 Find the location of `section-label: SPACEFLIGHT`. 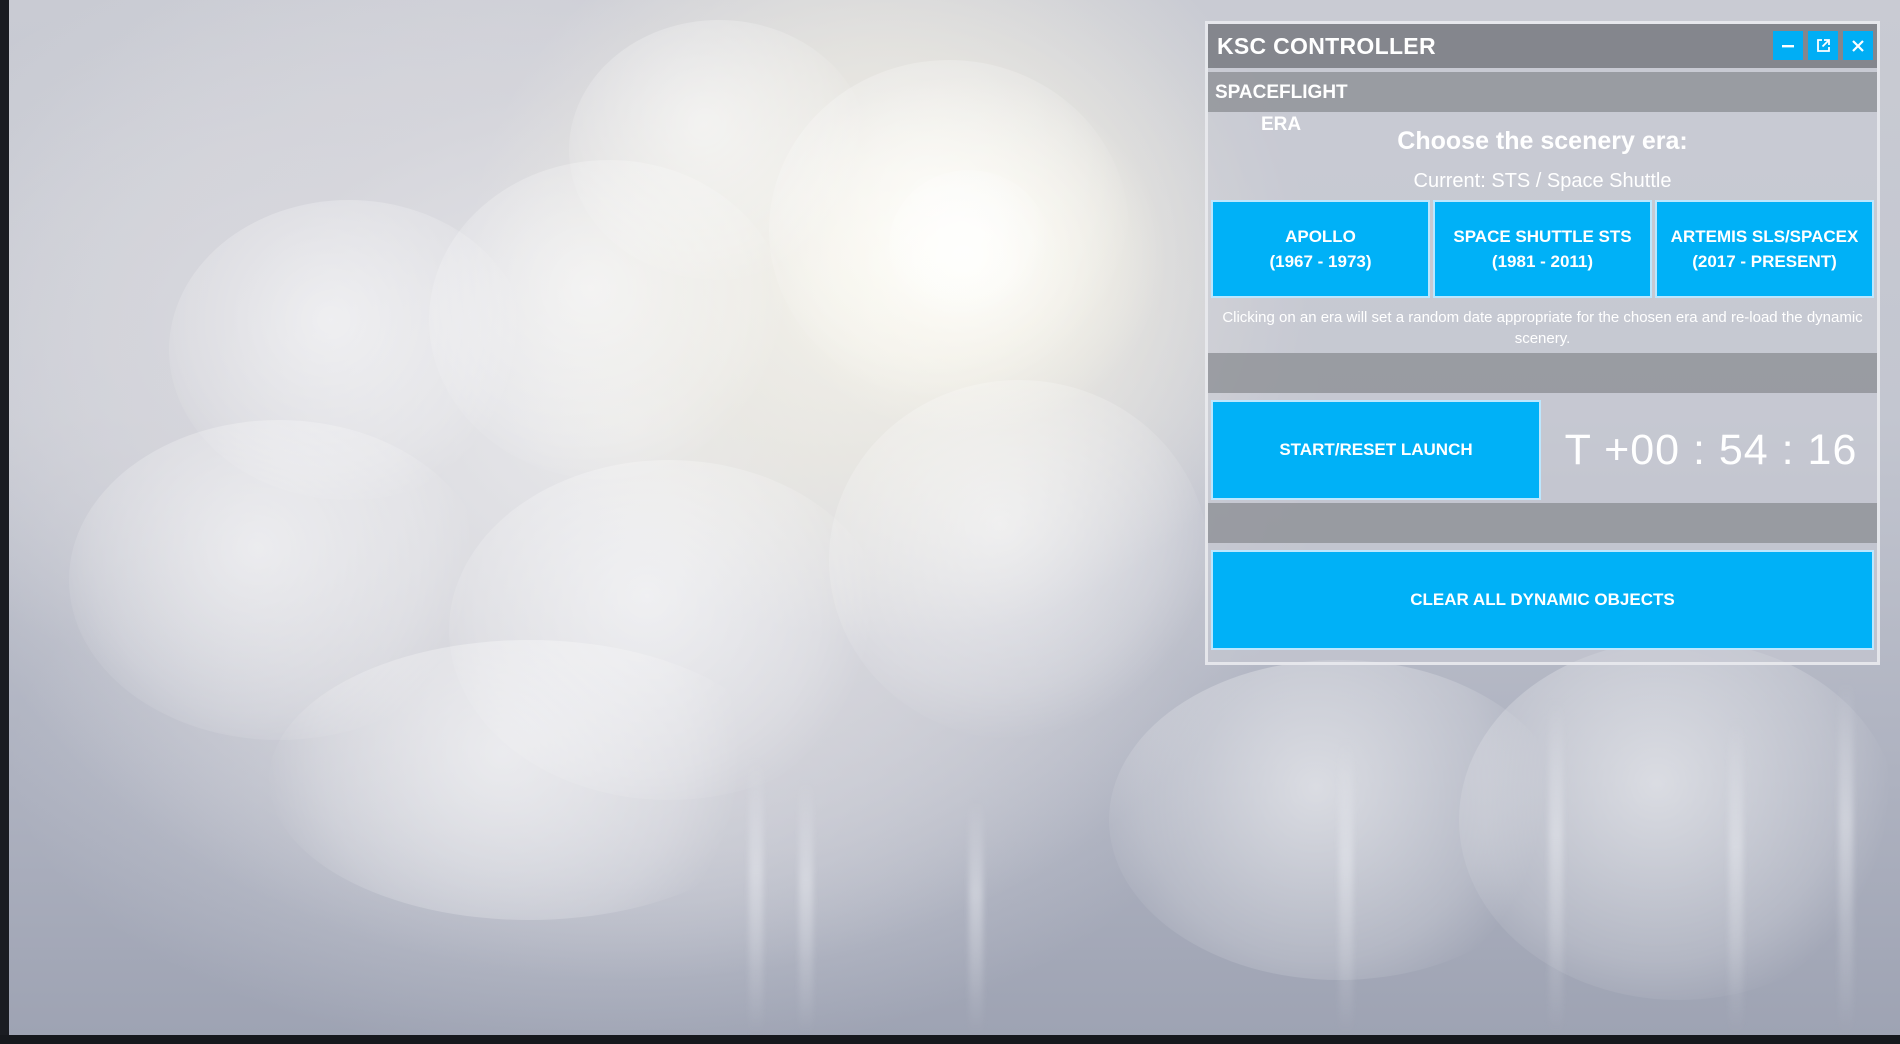

section-label: SPACEFLIGHT is located at coordinates (1281, 92).